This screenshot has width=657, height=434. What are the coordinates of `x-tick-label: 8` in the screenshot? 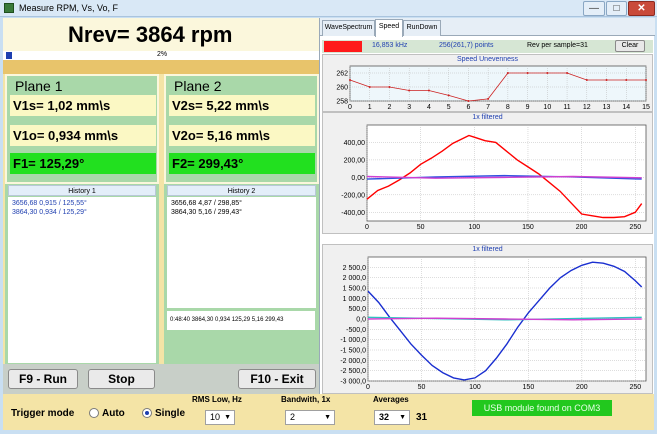 It's located at (508, 107).